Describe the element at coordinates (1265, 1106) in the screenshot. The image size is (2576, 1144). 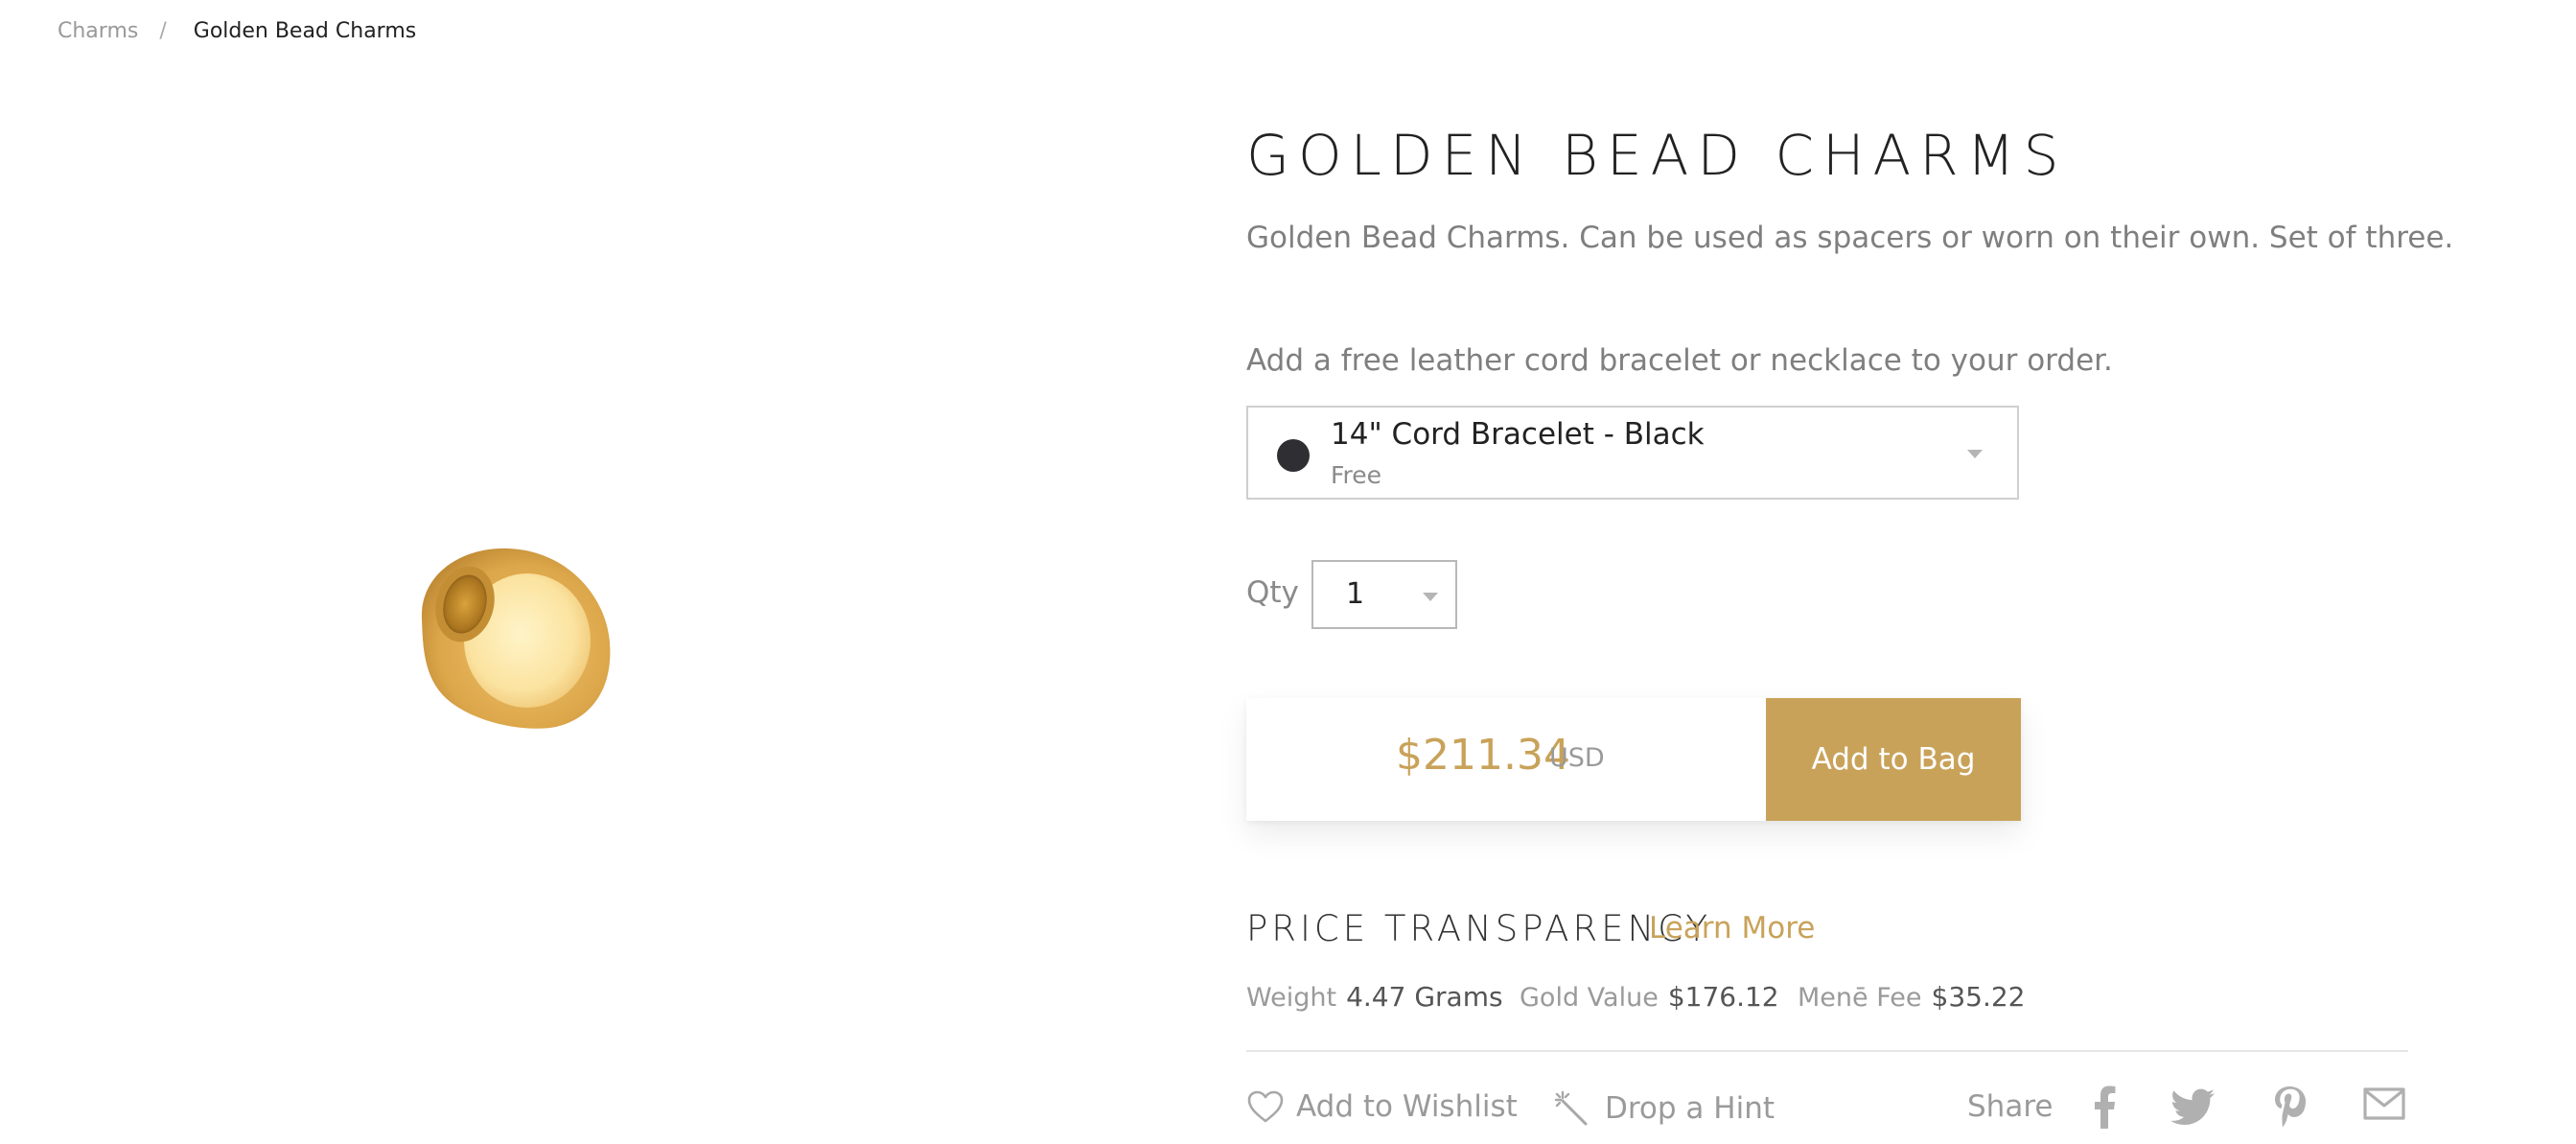
I see `heart-icon` at that location.